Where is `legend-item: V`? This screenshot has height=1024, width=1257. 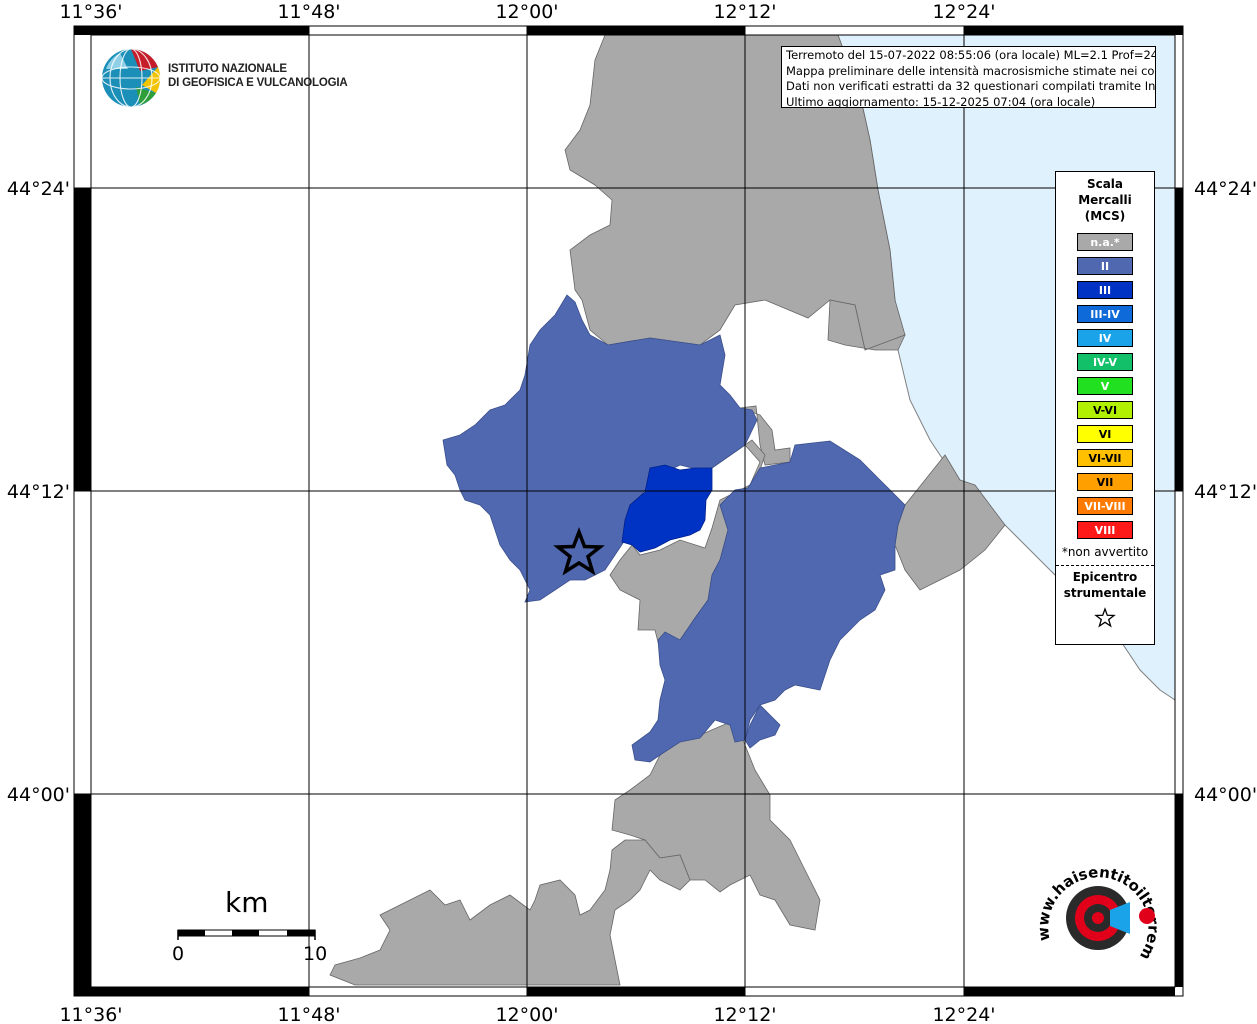
legend-item: V is located at coordinates (1105, 386).